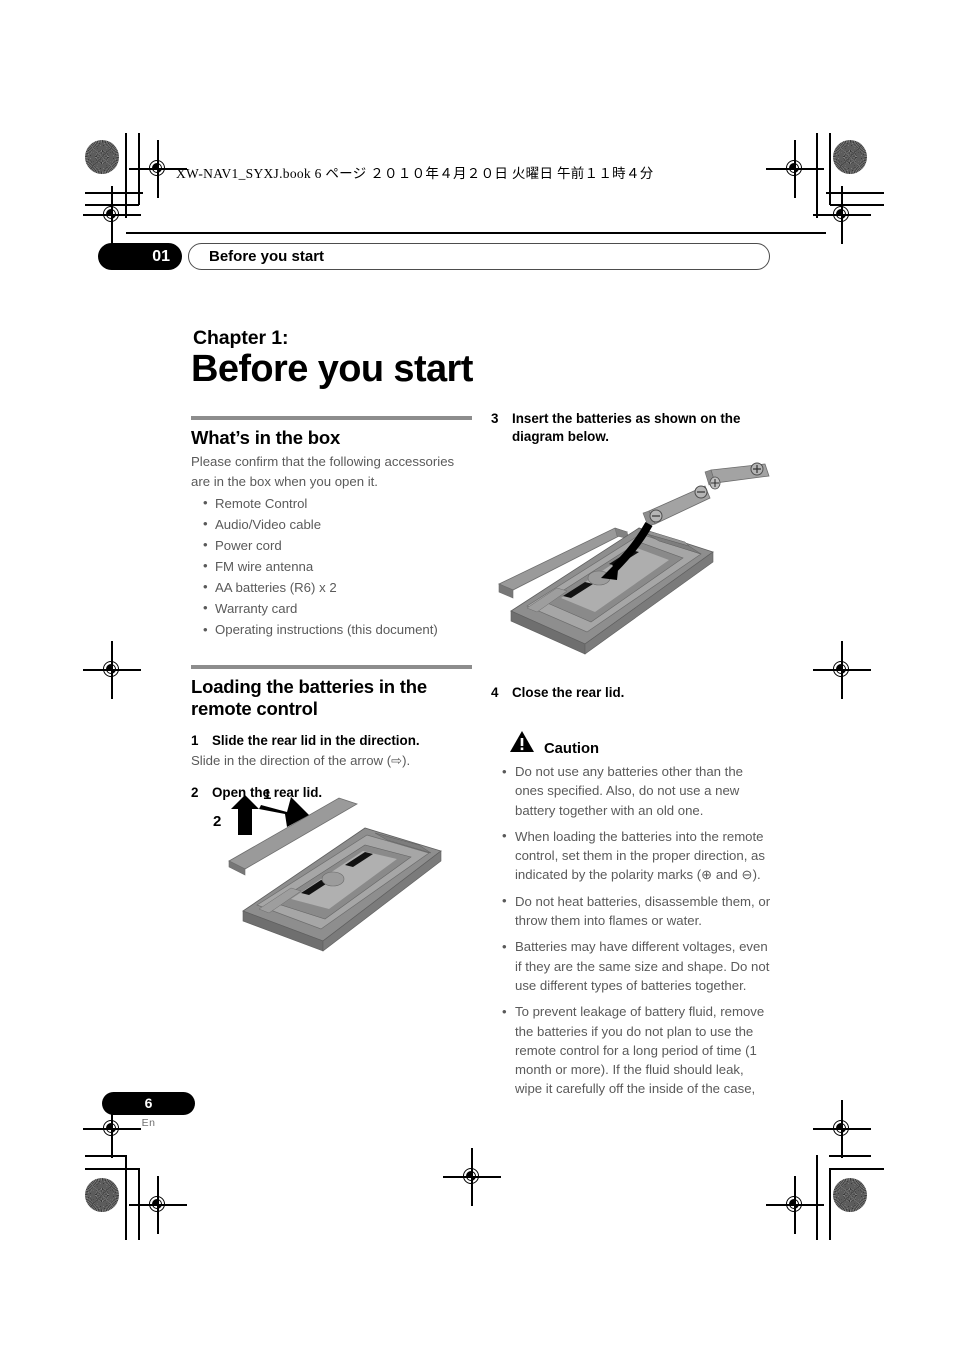 The height and width of the screenshot is (1350, 954). I want to click on language-code: En, so click(148, 1123).